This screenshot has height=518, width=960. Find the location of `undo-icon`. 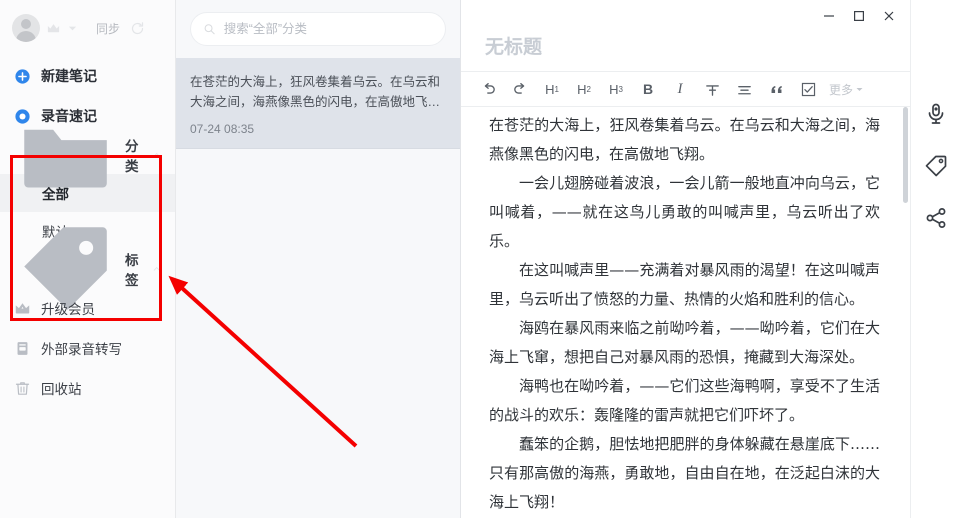

undo-icon is located at coordinates (489, 88).